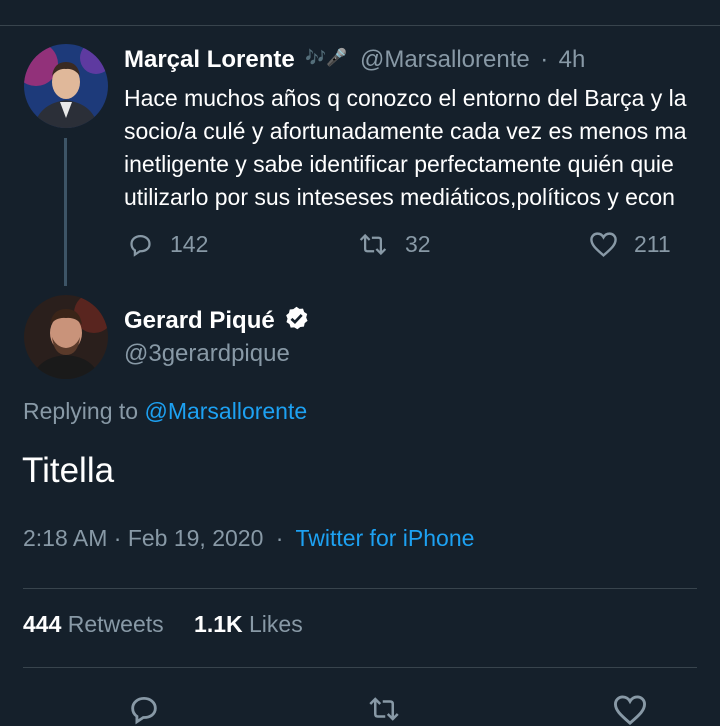  I want to click on author-name: Marçal Lorente, so click(209, 59).